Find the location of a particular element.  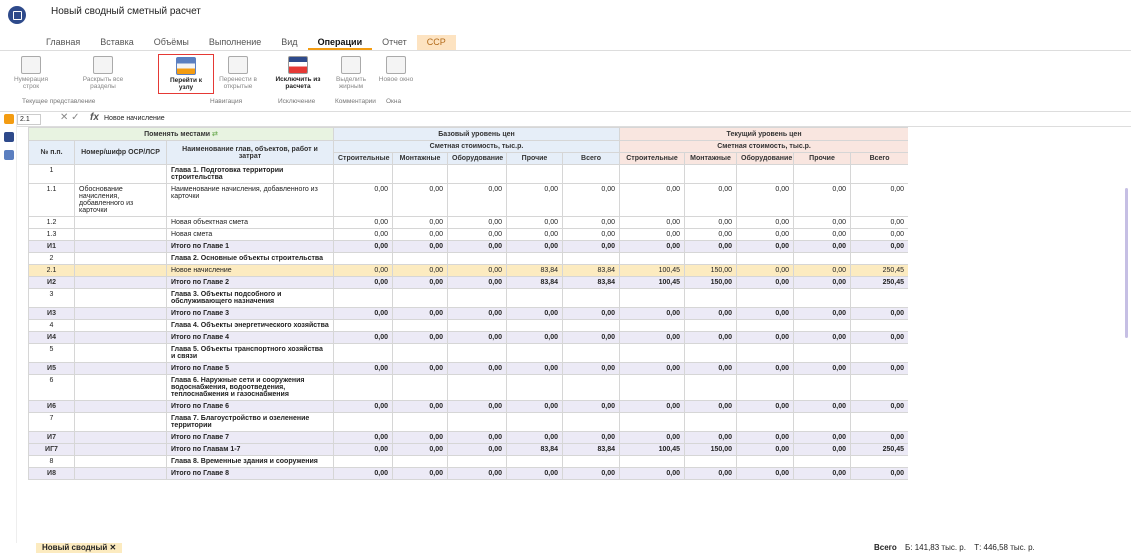

go-to-node-button: Перейти к узлу is located at coordinates (186, 74).